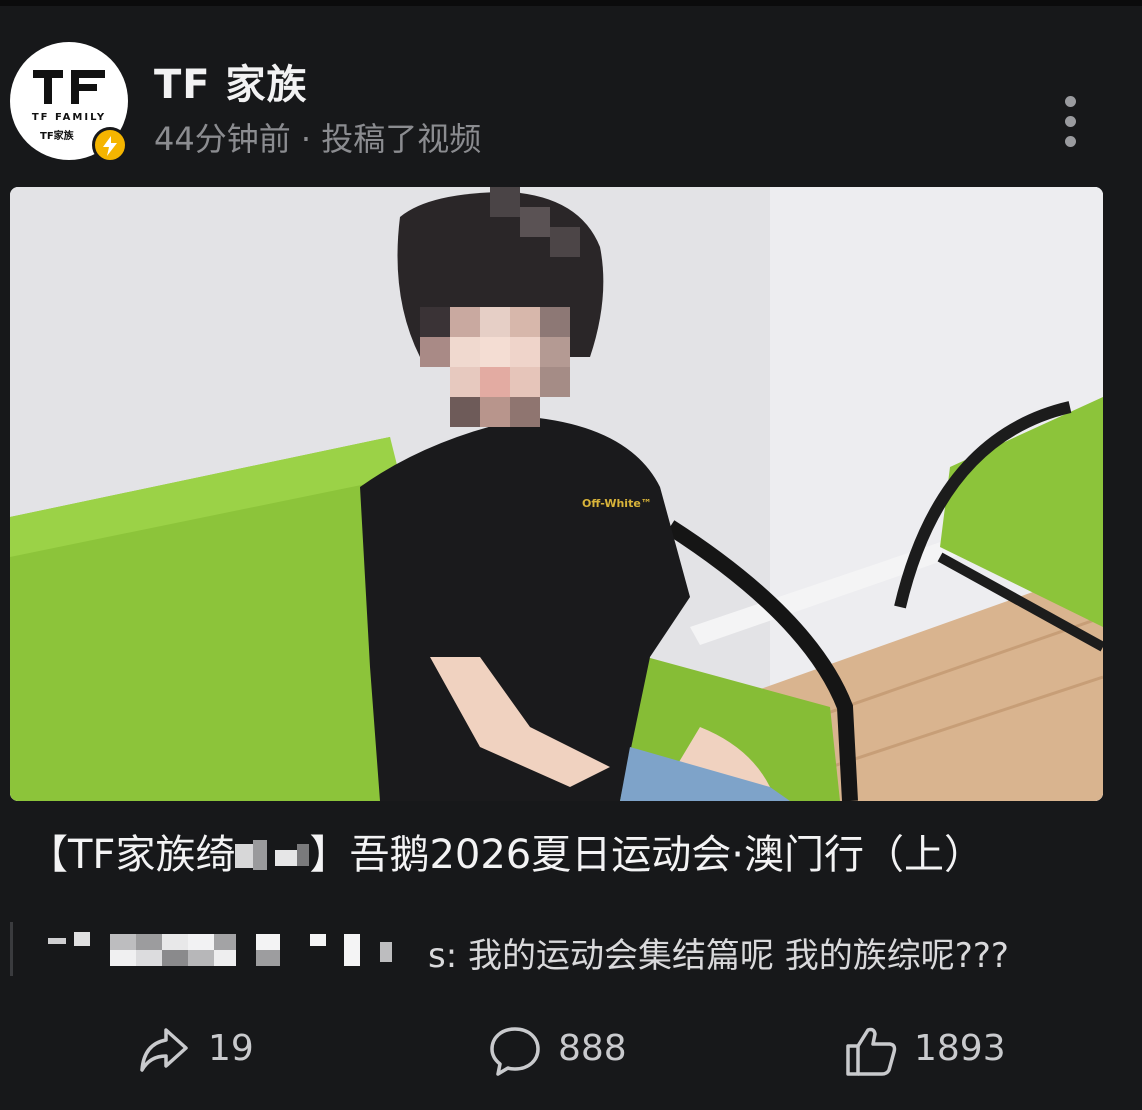 The width and height of the screenshot is (1142, 1110). I want to click on comment-button: 888, so click(568, 1050).